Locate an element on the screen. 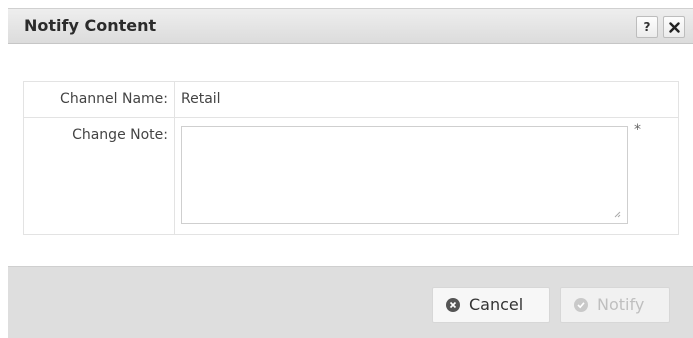  close-button is located at coordinates (674, 27).